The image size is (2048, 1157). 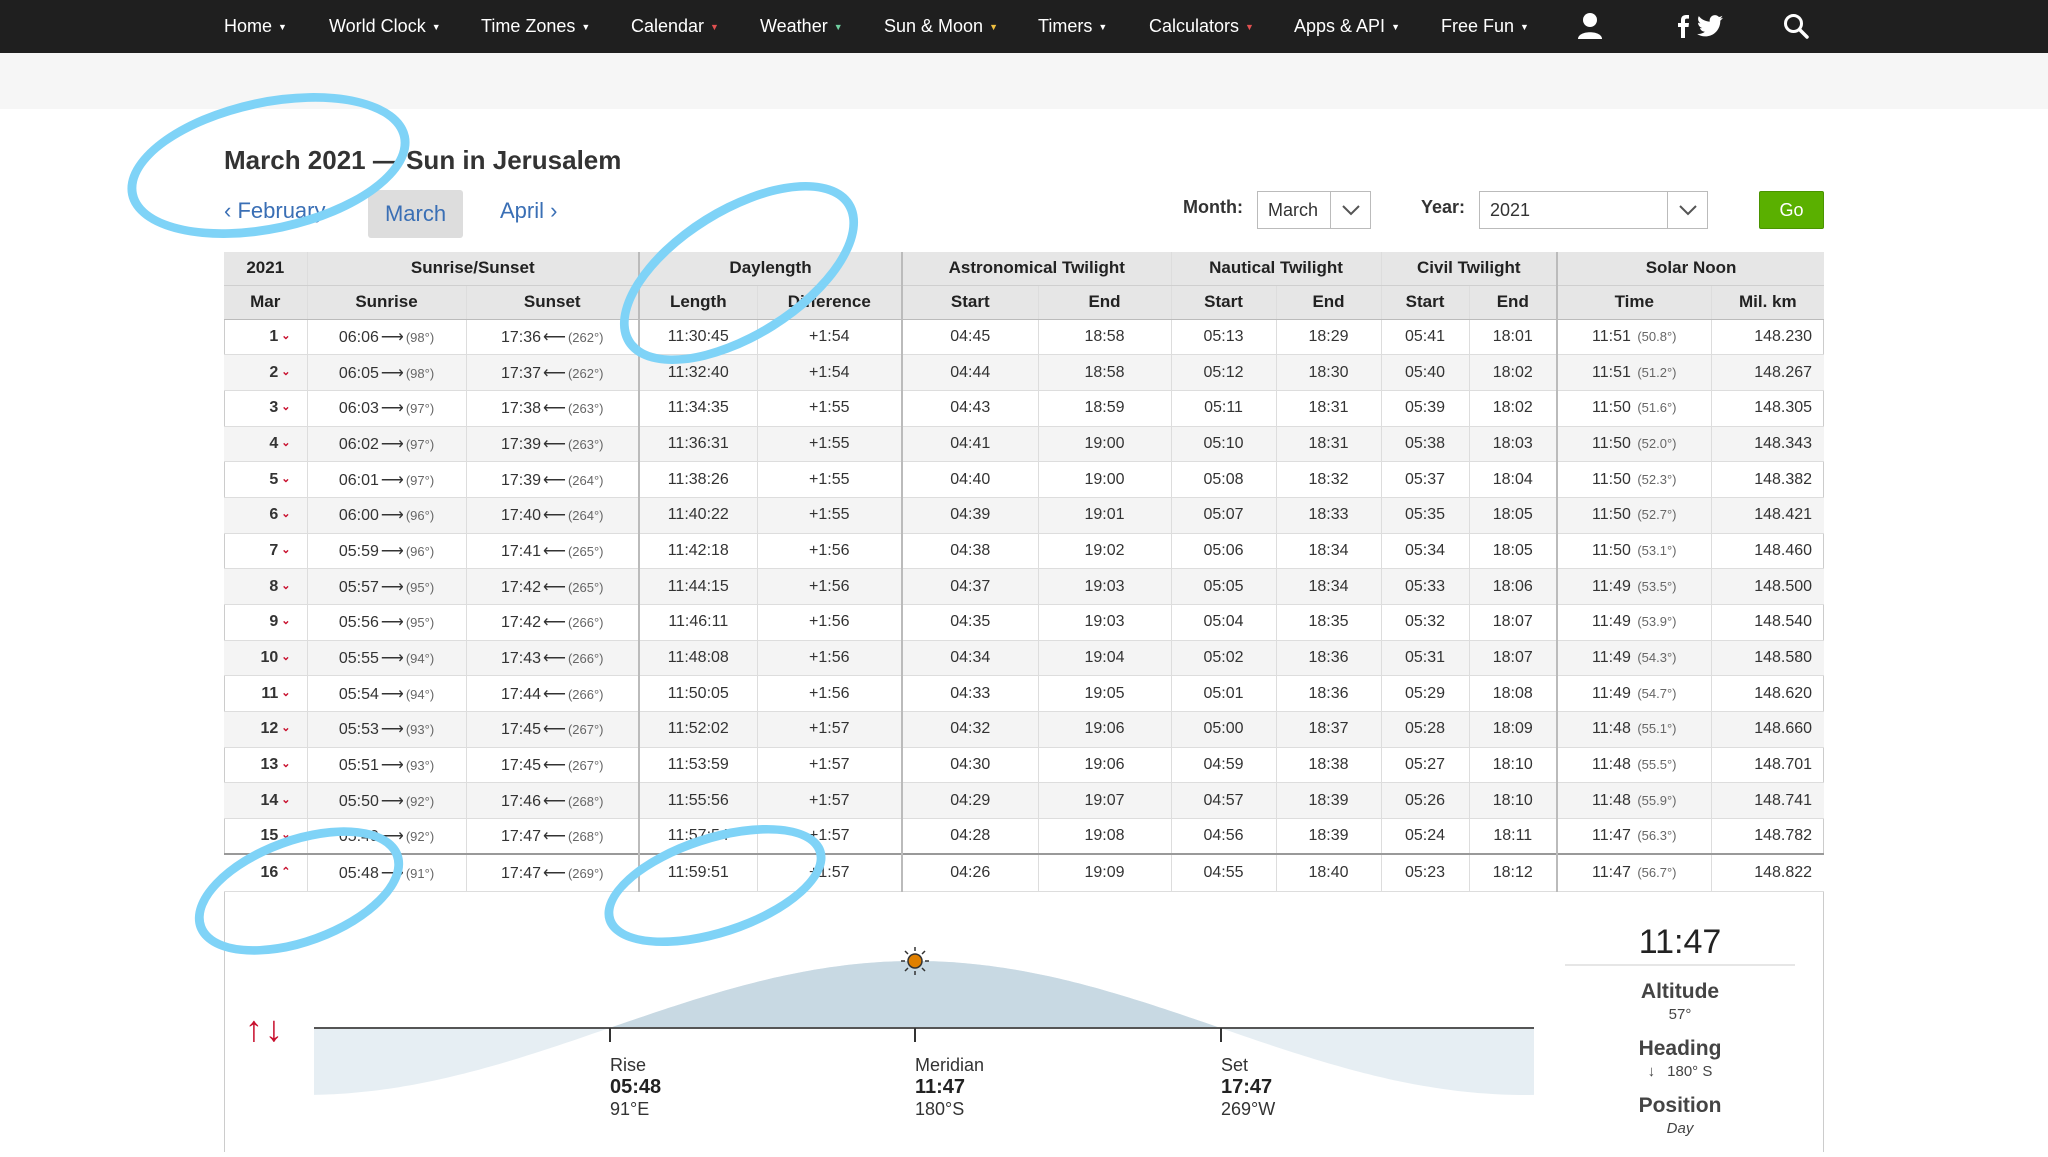 What do you see at coordinates (1485, 26) in the screenshot?
I see `nav-free-fun: Free Fun ▼` at bounding box center [1485, 26].